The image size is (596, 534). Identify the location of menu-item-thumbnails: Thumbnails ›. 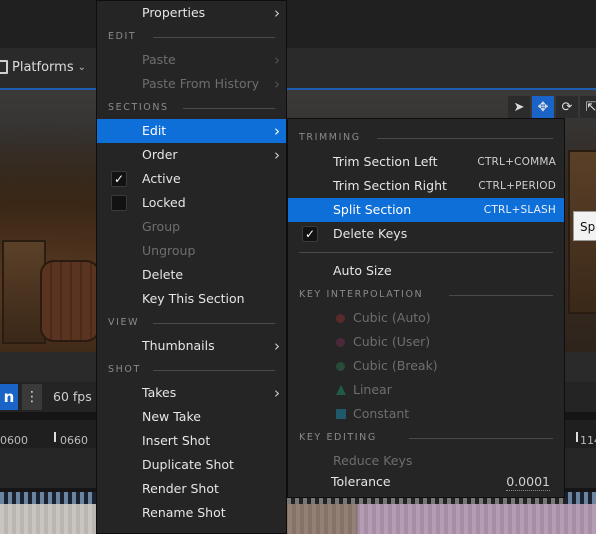
(191, 346).